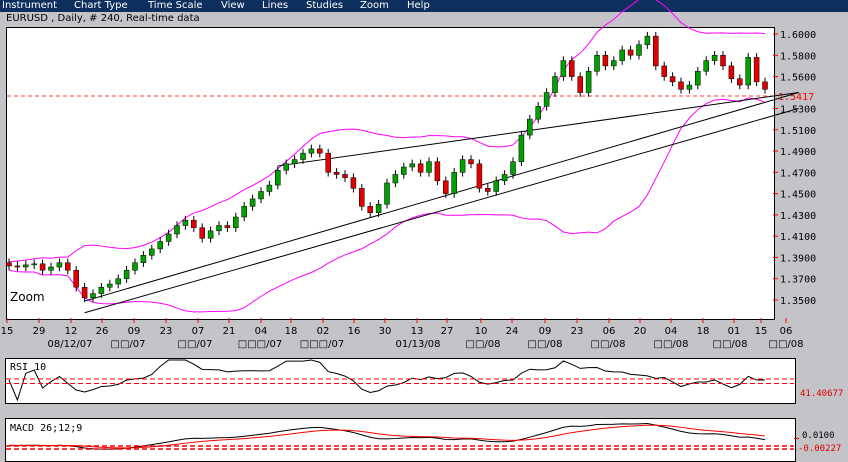 This screenshot has width=848, height=462. I want to click on y-tick-label: 1.4100, so click(798, 237).